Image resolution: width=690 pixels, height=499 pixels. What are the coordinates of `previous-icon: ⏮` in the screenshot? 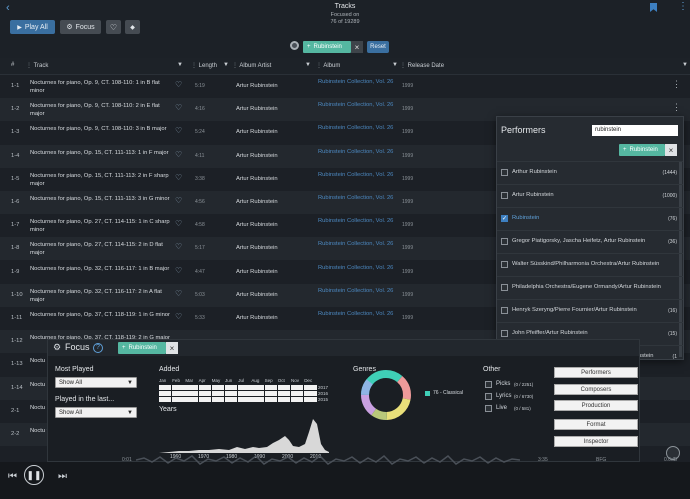 It's located at (12, 476).